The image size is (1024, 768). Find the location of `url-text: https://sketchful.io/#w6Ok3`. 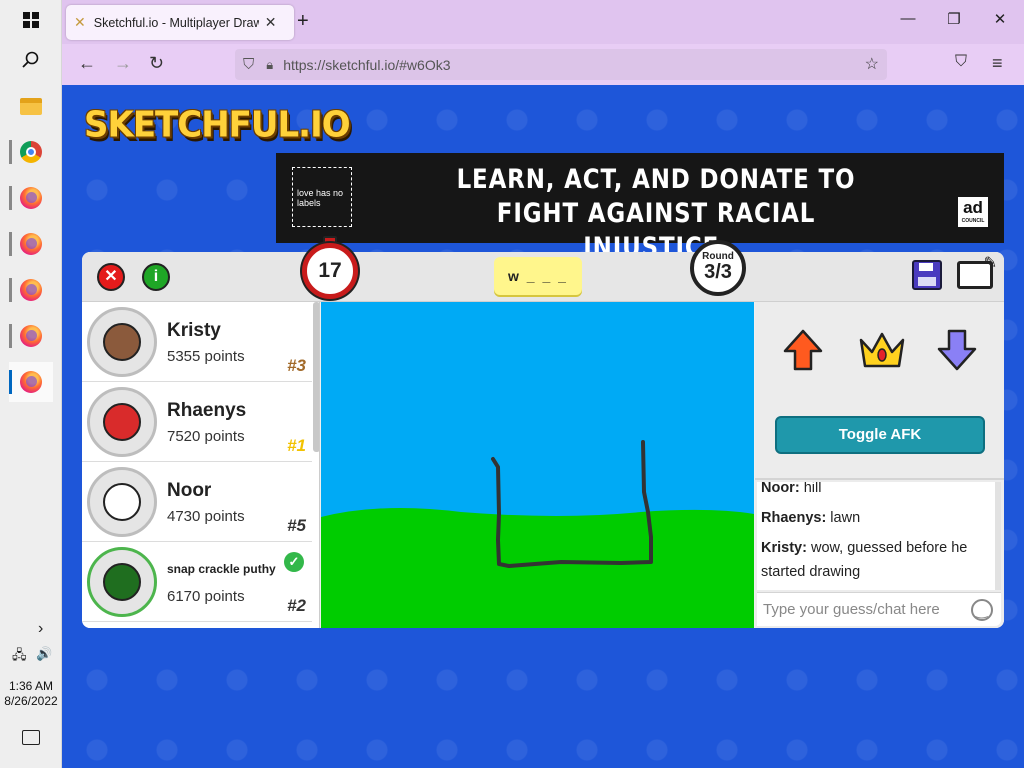

url-text: https://sketchful.io/#w6Ok3 is located at coordinates (366, 65).